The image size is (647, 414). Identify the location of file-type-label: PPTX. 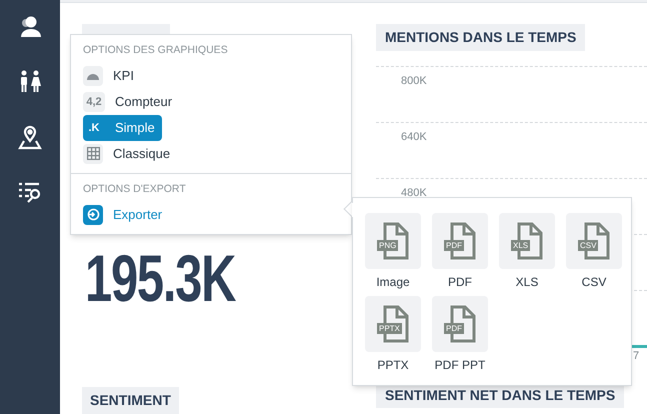
(389, 328).